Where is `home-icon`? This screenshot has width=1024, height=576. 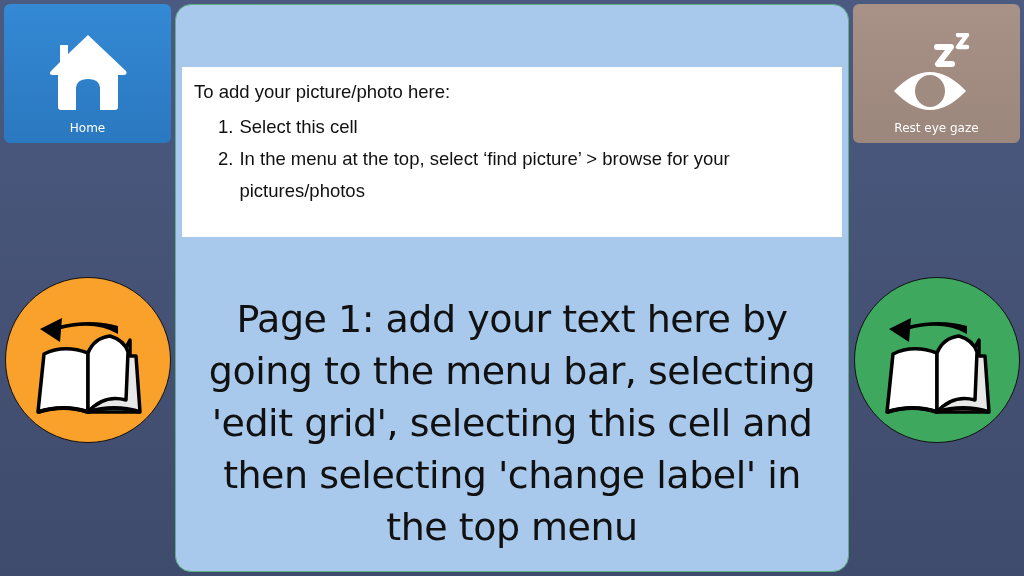
home-icon is located at coordinates (87, 72).